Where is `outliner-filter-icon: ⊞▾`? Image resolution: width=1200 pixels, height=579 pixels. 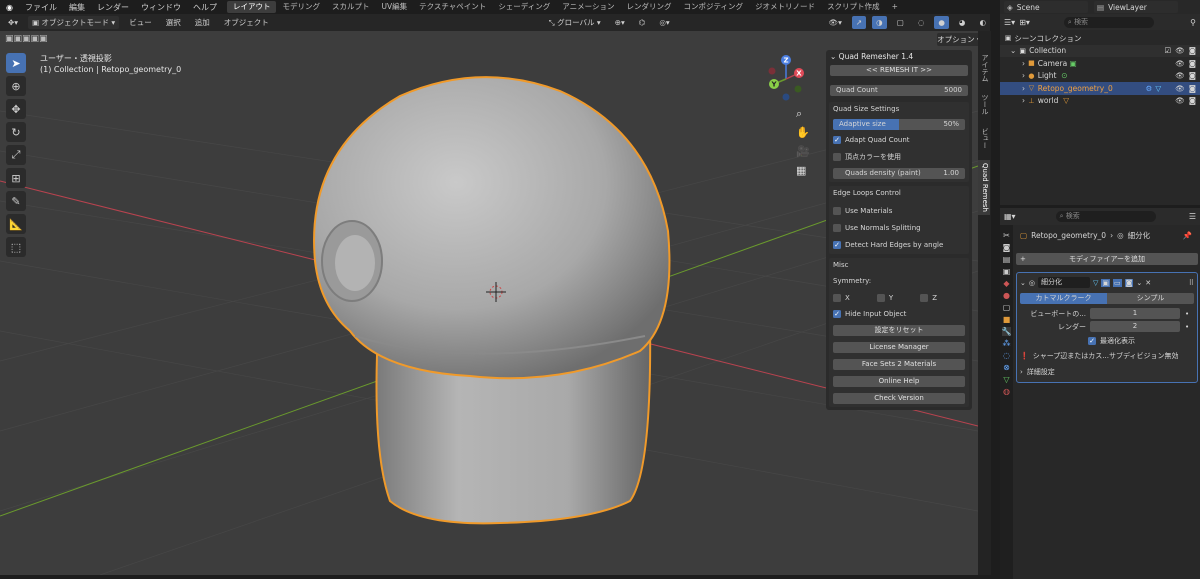
outliner-filter-icon: ⊞▾ is located at coordinates (1024, 22).